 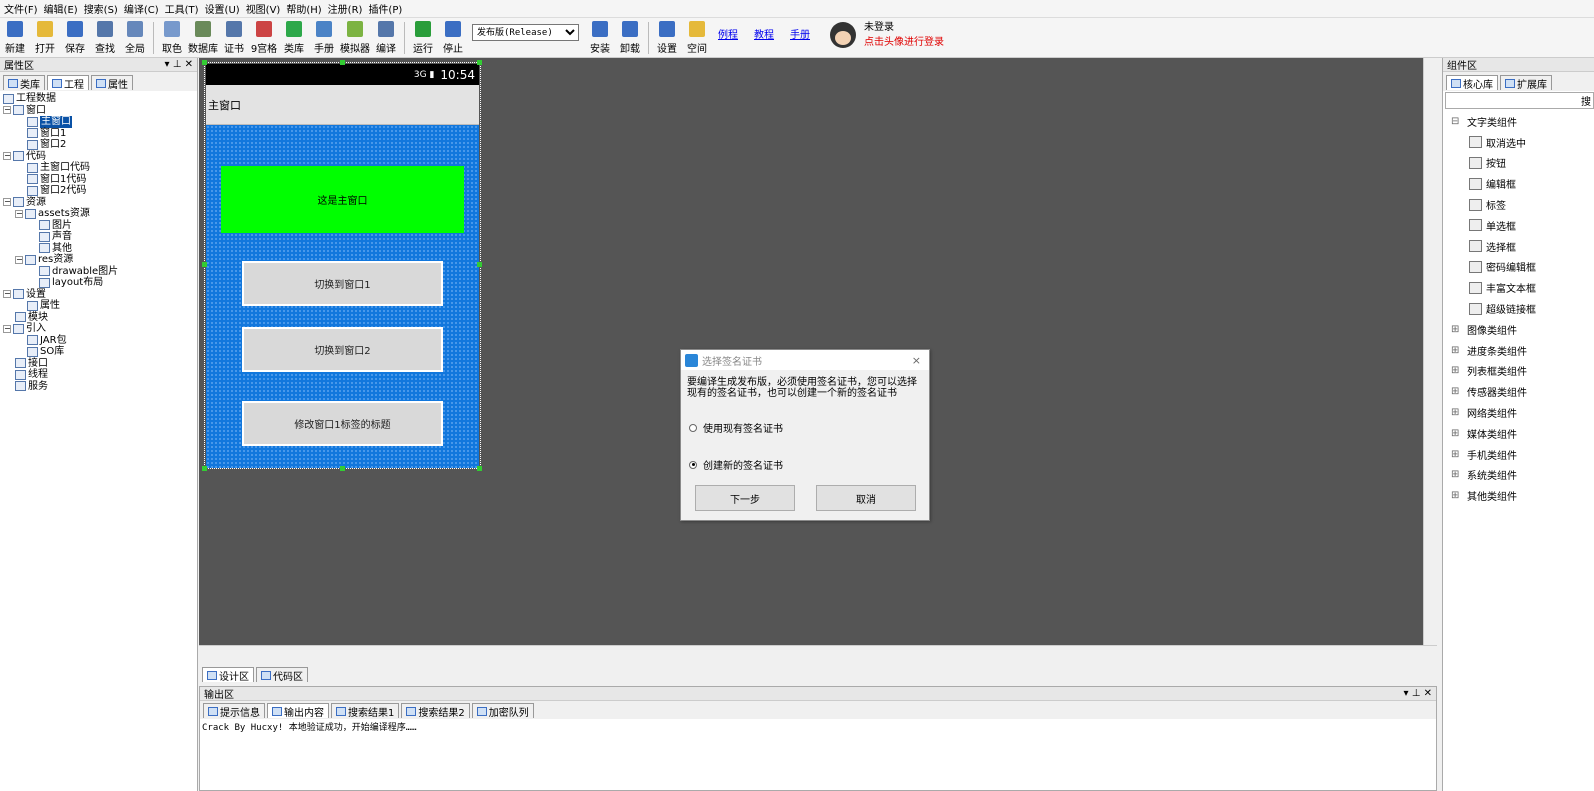 I want to click on tree-node: 工程数据, so click(x=100, y=99).